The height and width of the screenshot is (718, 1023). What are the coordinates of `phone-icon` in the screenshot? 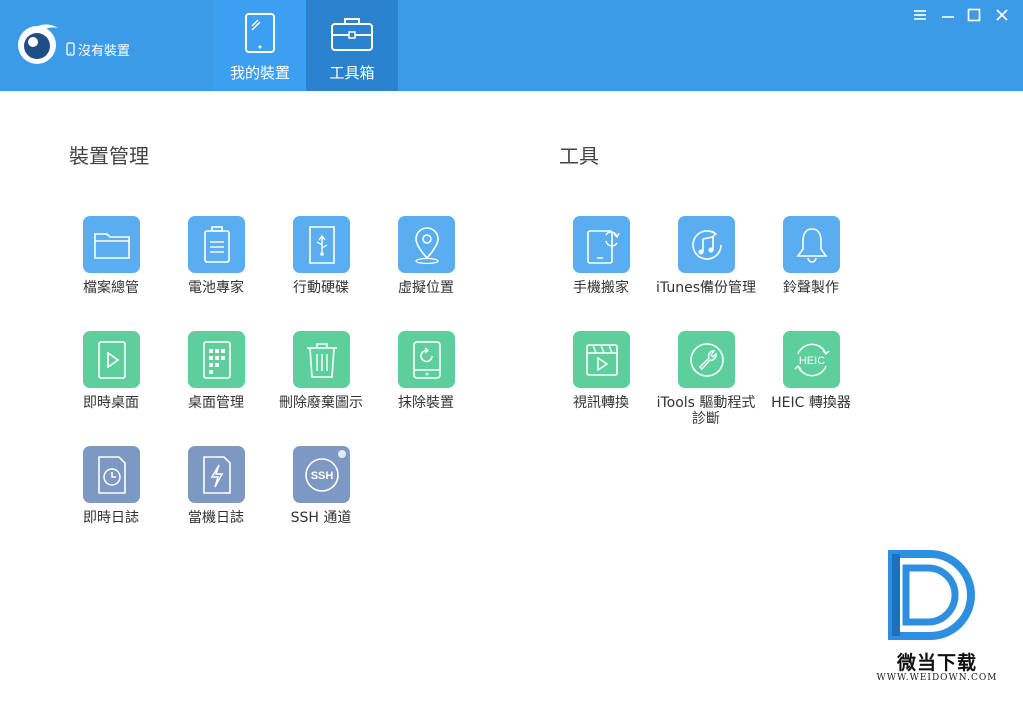 It's located at (70, 49).